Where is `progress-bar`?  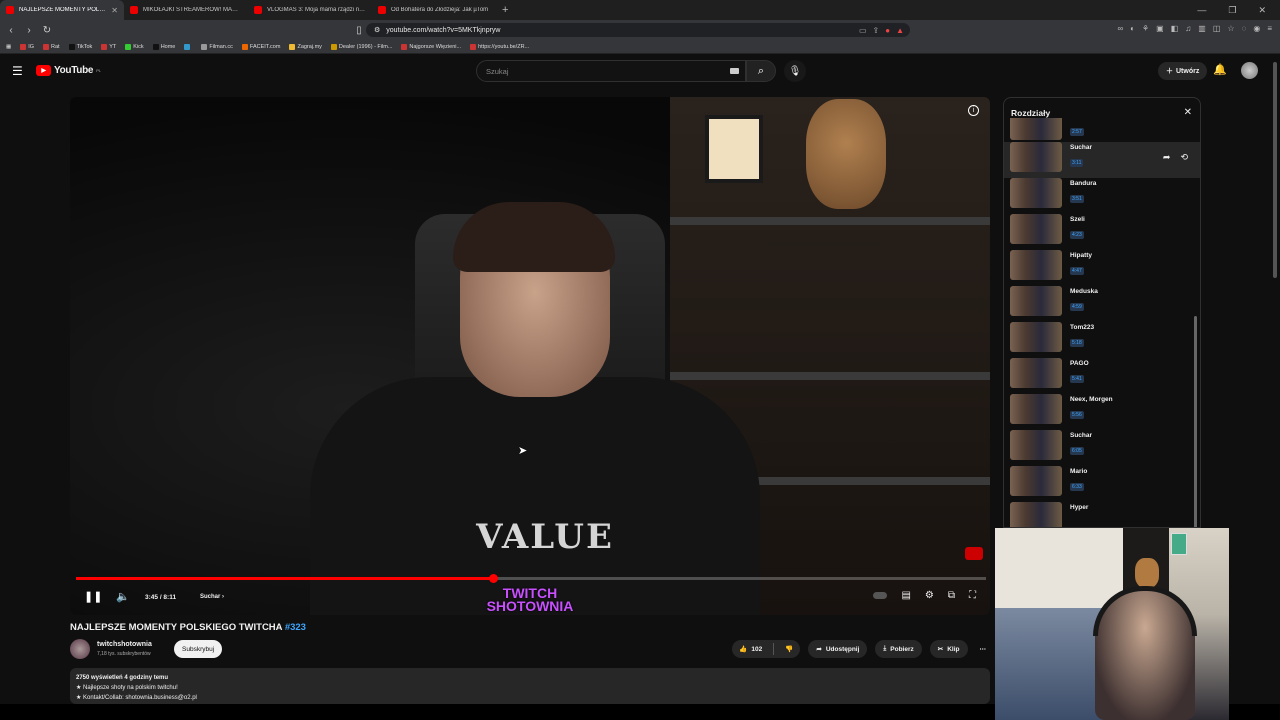
progress-bar is located at coordinates (531, 578).